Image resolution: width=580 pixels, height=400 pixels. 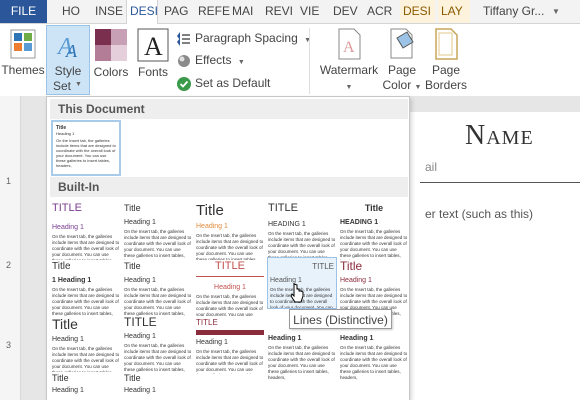 What do you see at coordinates (242, 11) in the screenshot?
I see `tab-mailings: MAI` at bounding box center [242, 11].